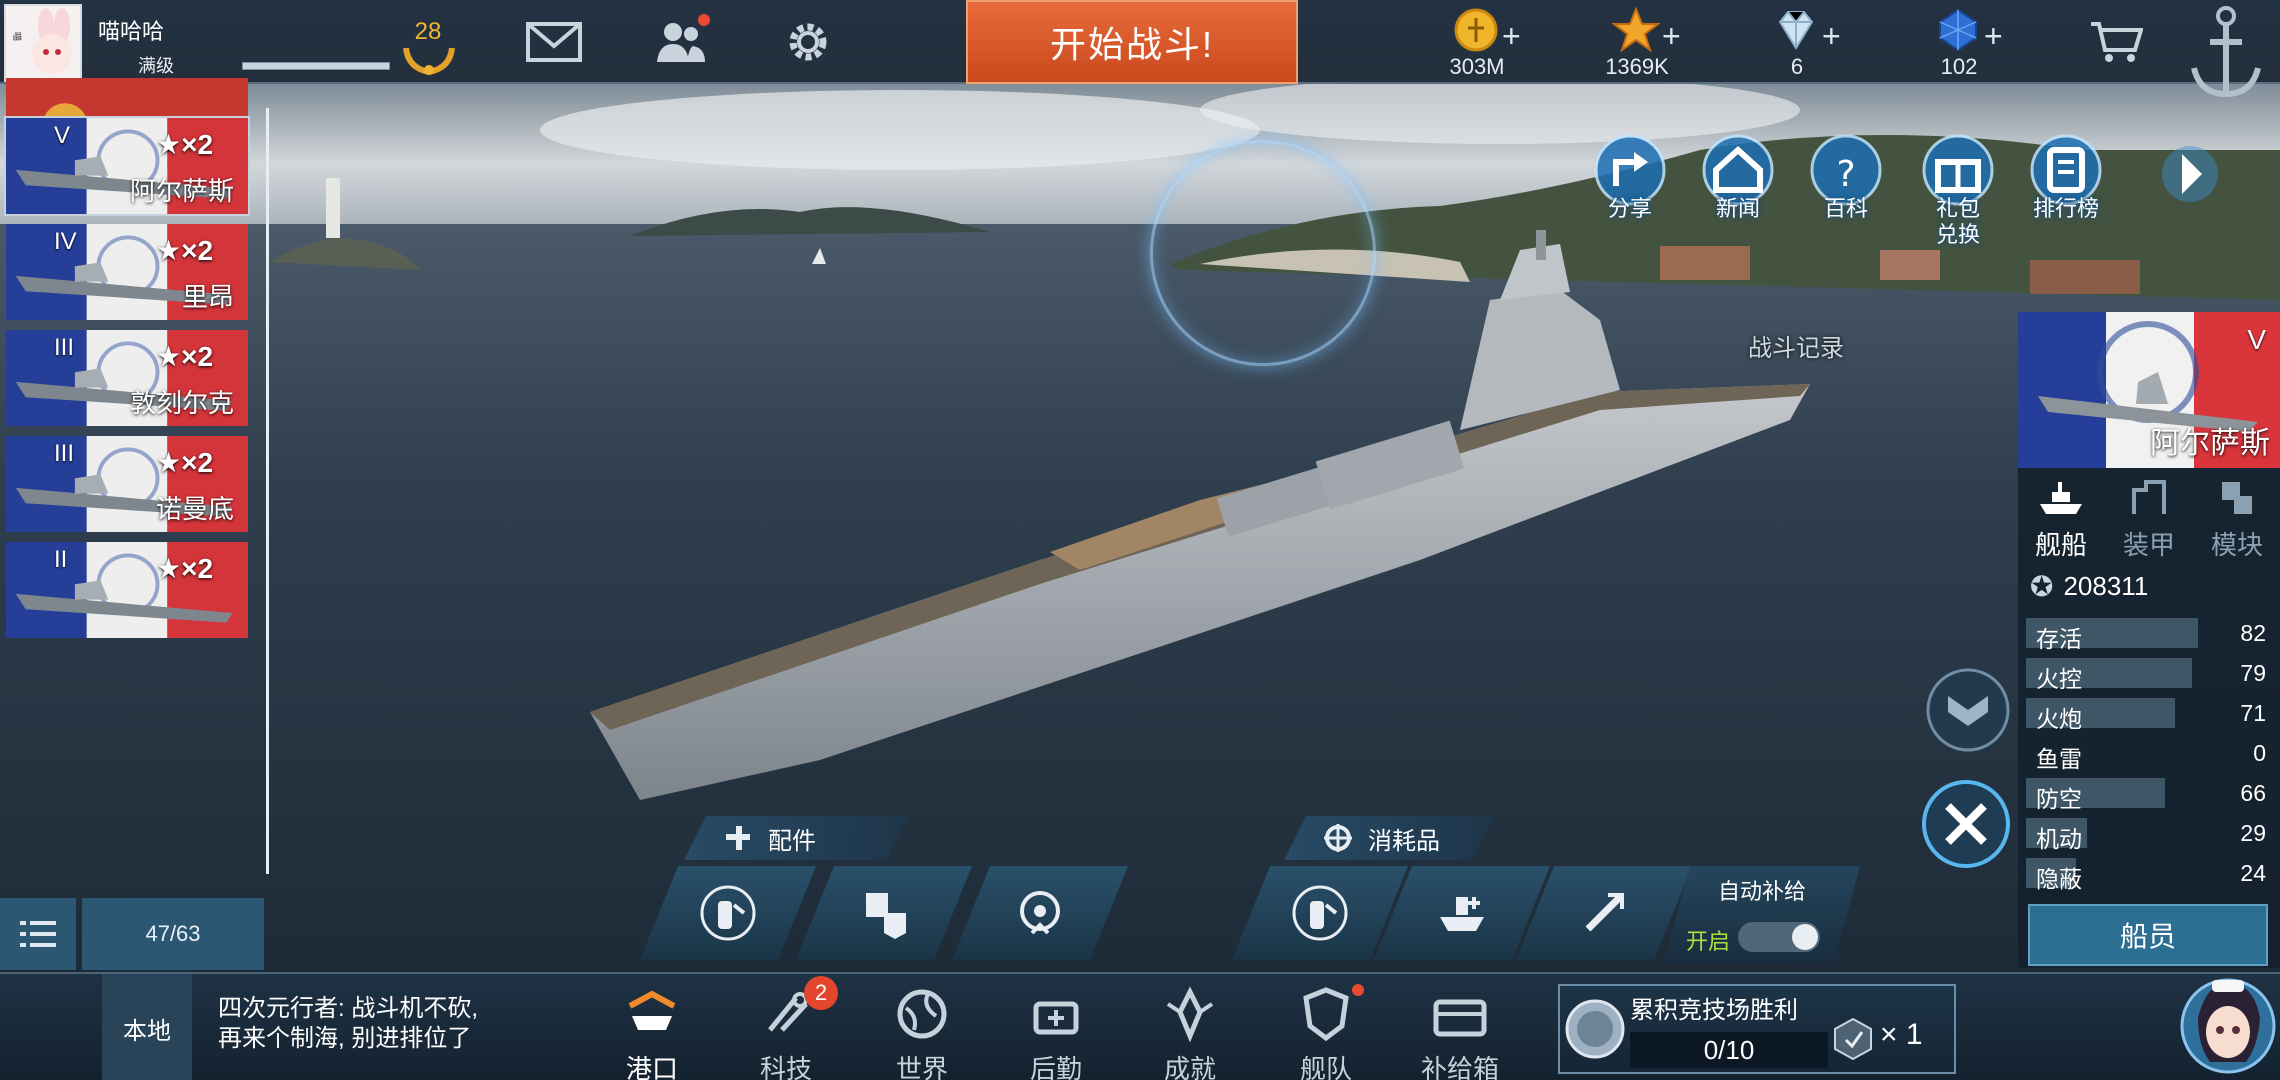 This screenshot has height=1080, width=2280. What do you see at coordinates (316, 66) in the screenshot?
I see `xp-bar` at bounding box center [316, 66].